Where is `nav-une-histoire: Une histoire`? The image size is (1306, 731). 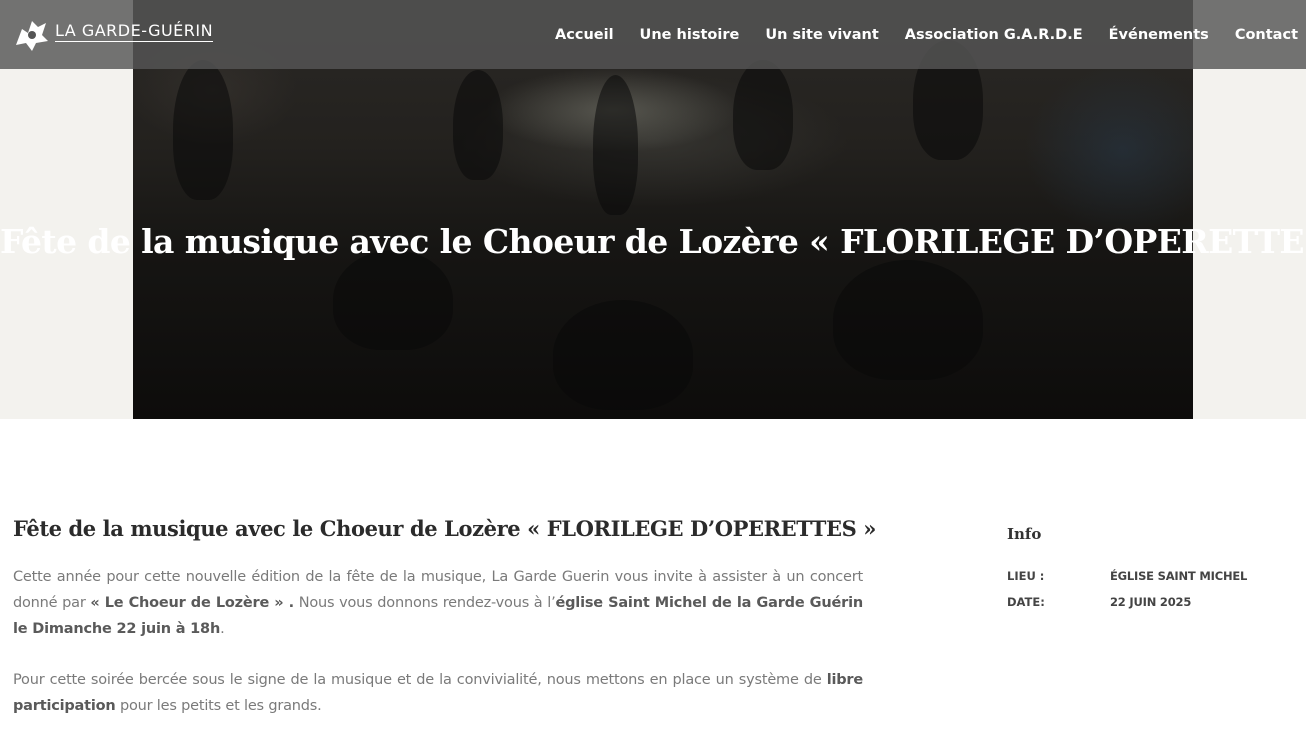
nav-une-histoire: Une histoire is located at coordinates (690, 35).